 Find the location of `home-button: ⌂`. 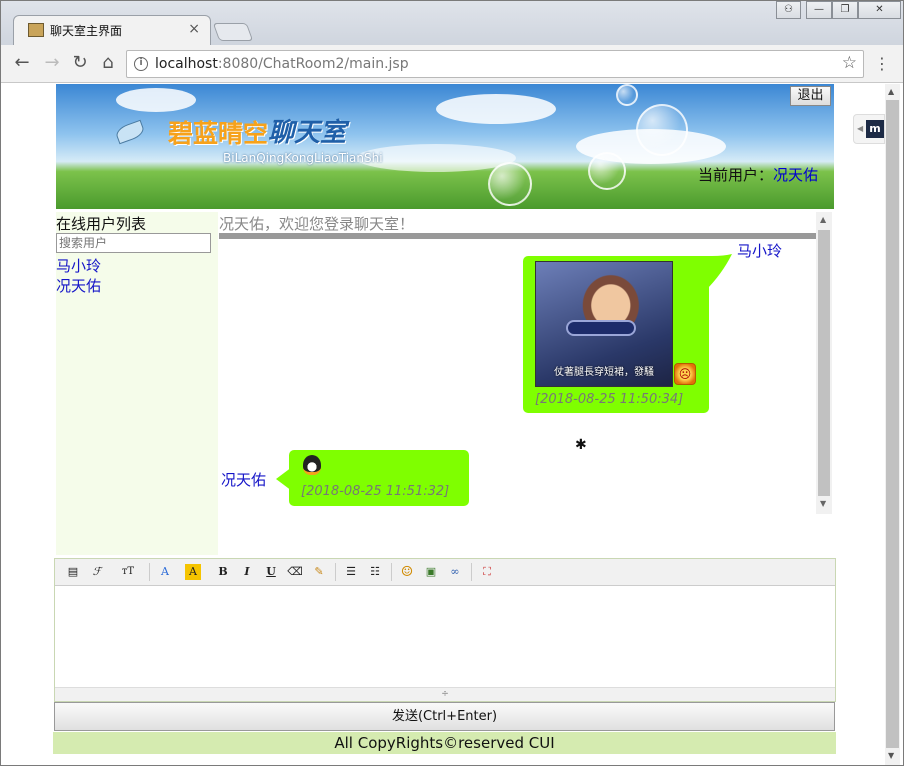

home-button: ⌂ is located at coordinates (108, 64).